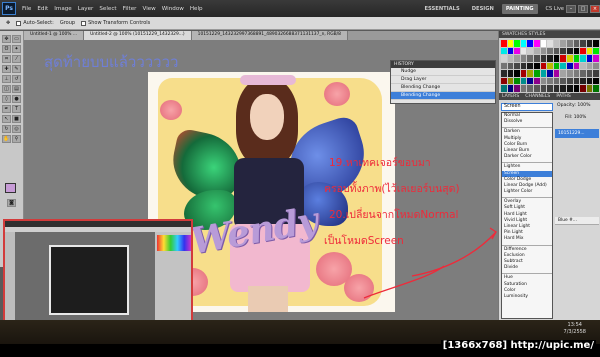  What do you see at coordinates (11, 203) in the screenshot?
I see `quick-mask-icon: ◙` at bounding box center [11, 203].